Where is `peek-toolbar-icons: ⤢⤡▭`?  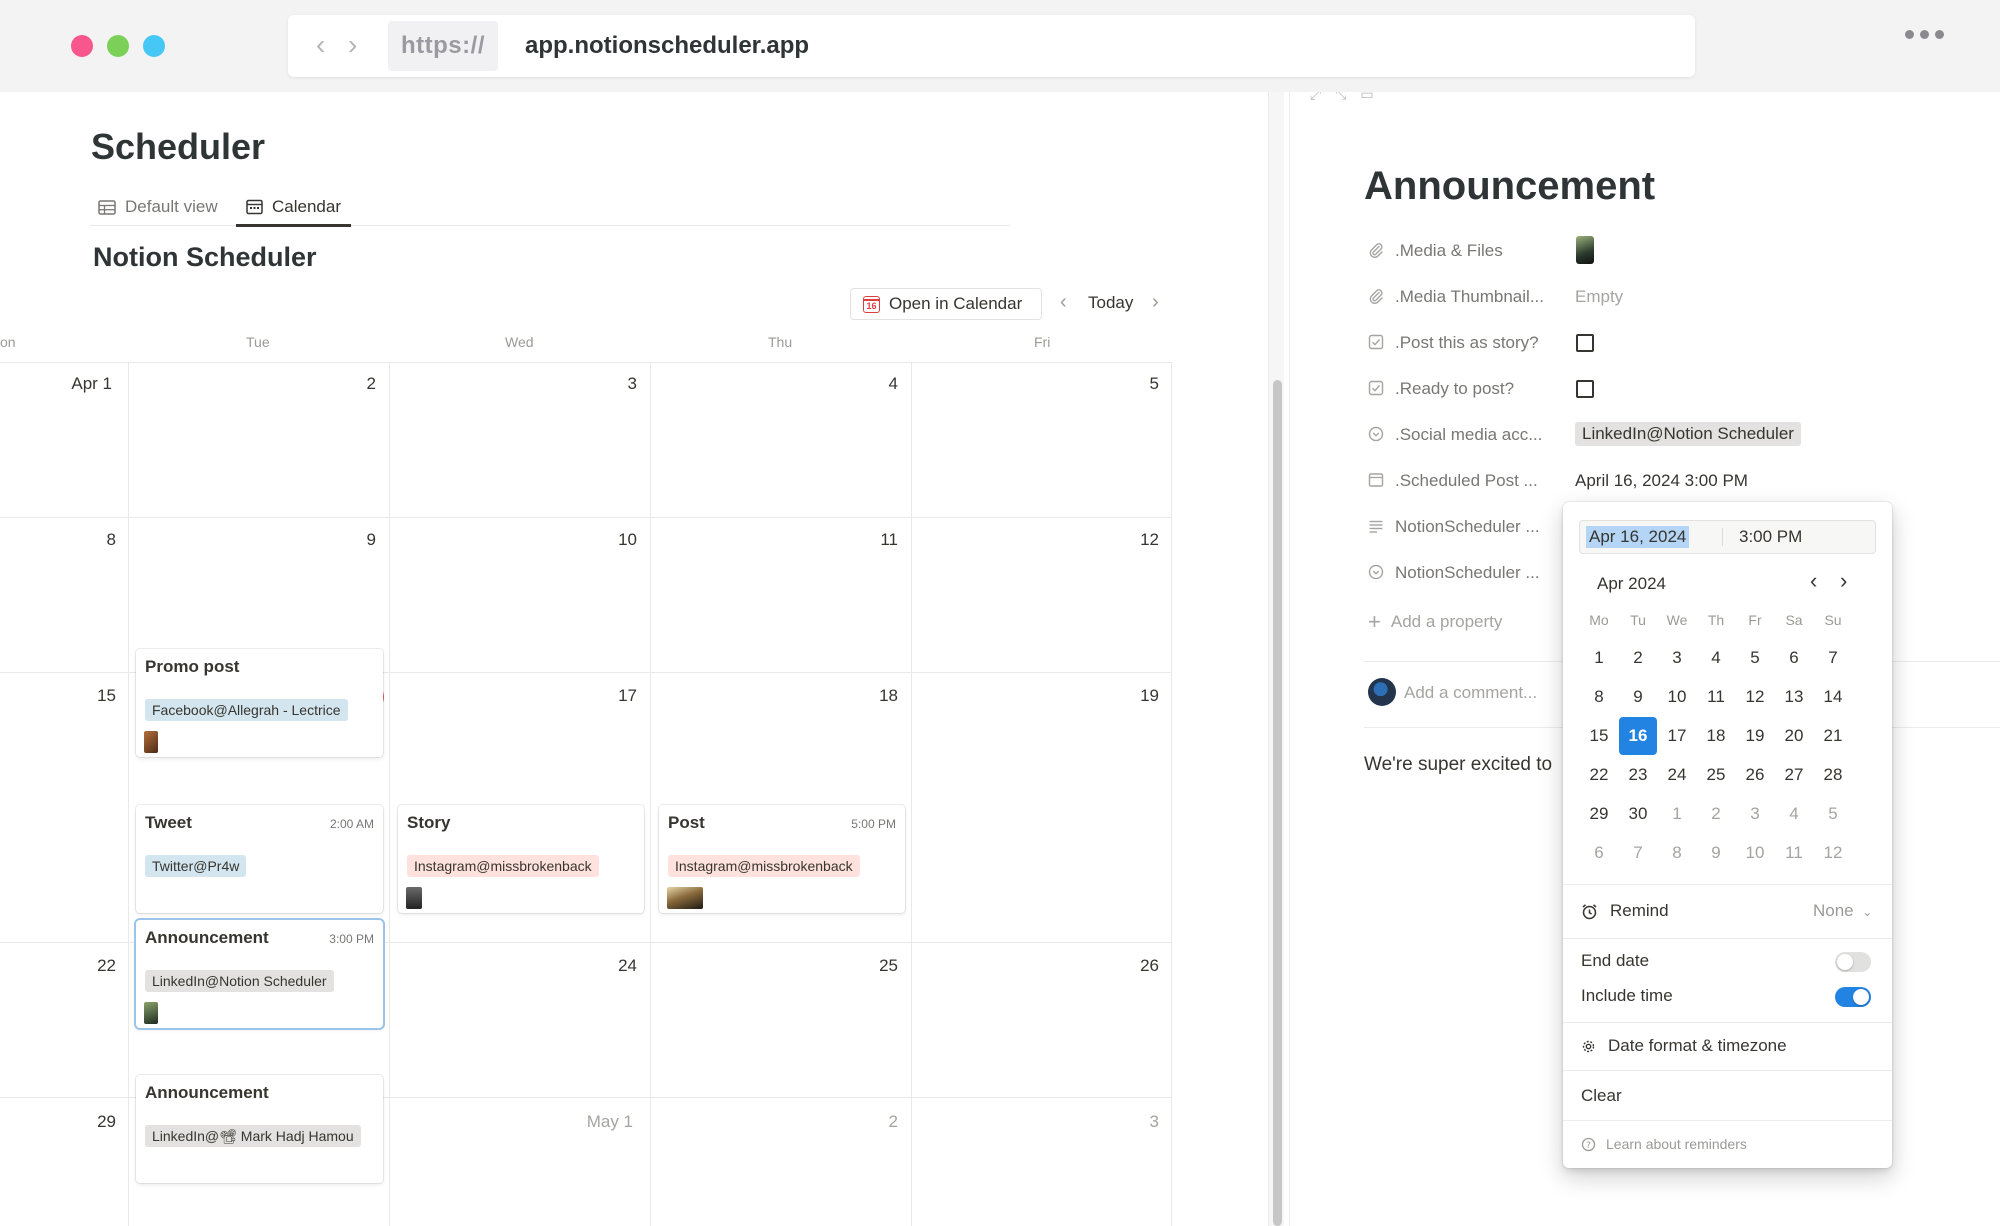
peek-toolbar-icons: ⤢⤡▭ is located at coordinates (1349, 97).